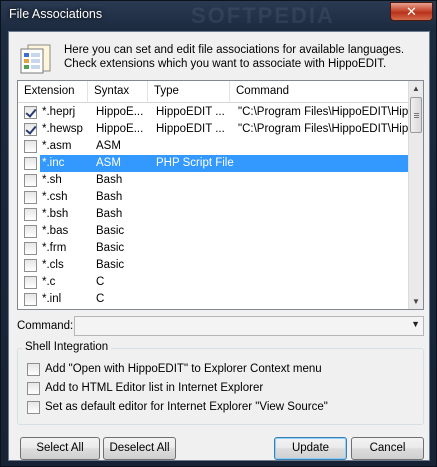 This screenshot has width=437, height=467. What do you see at coordinates (416, 301) in the screenshot?
I see `scroll-down-icon: ▼` at bounding box center [416, 301].